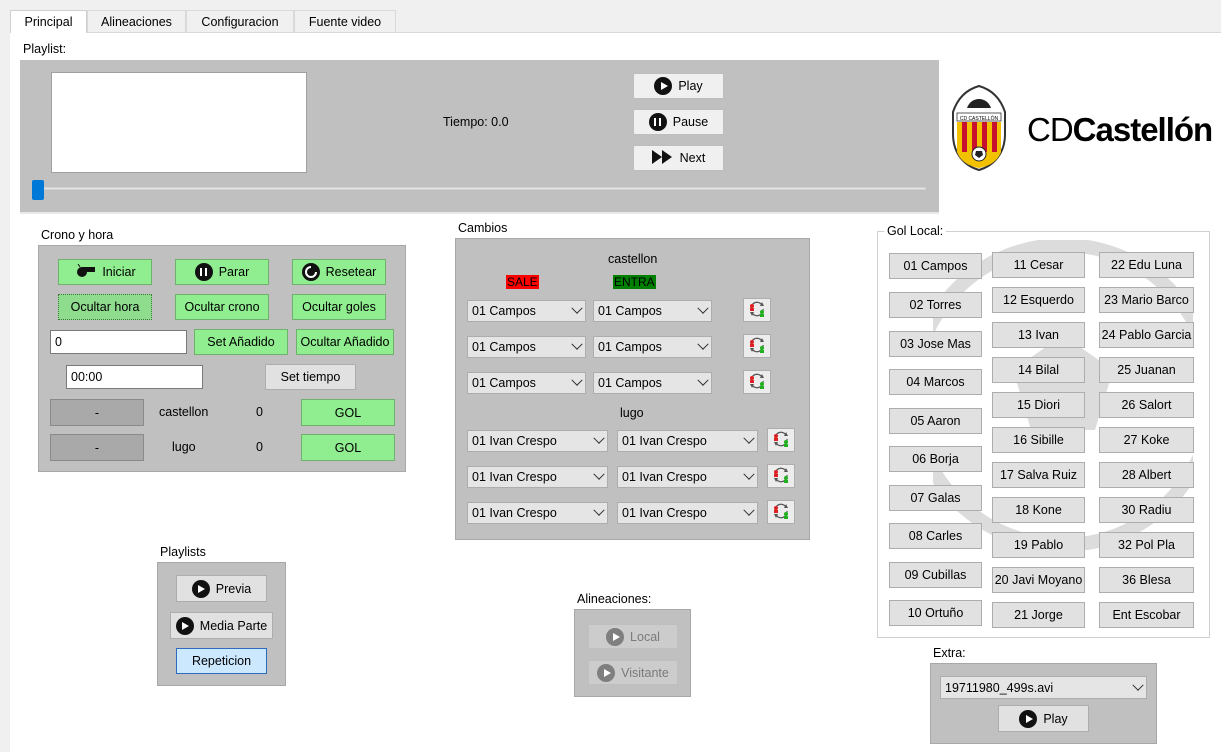 The width and height of the screenshot is (1221, 752). What do you see at coordinates (1143, 129) in the screenshot?
I see `wordmark-name: Castellón` at bounding box center [1143, 129].